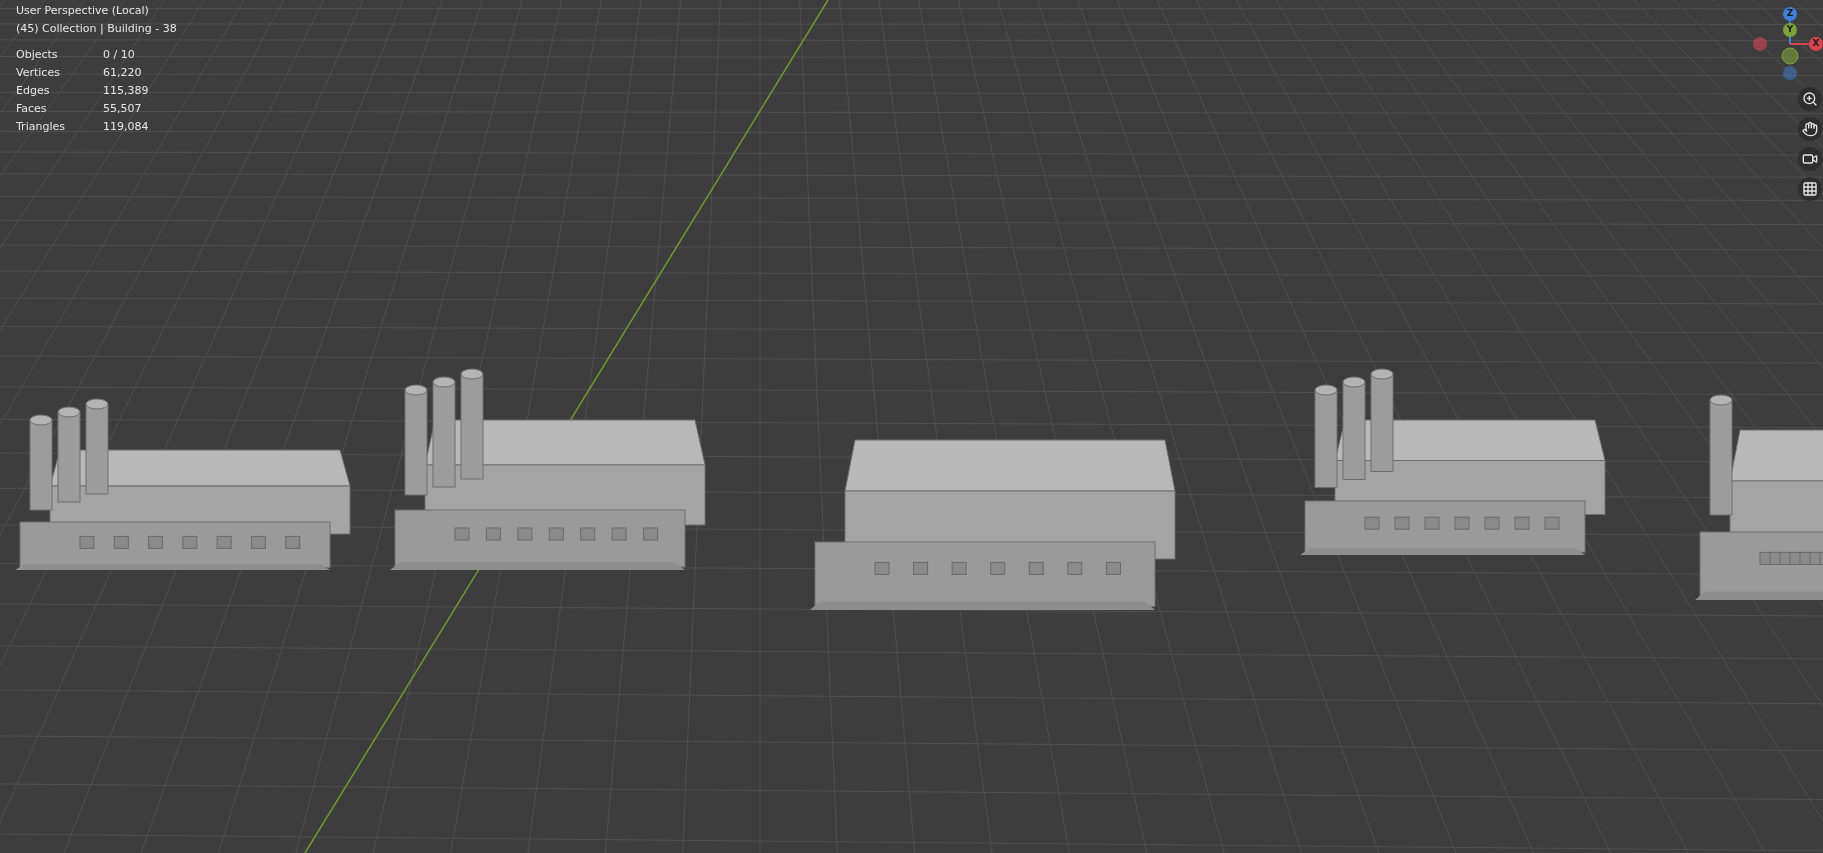 This screenshot has width=1823, height=853. I want to click on hand-icon, so click(1810, 129).